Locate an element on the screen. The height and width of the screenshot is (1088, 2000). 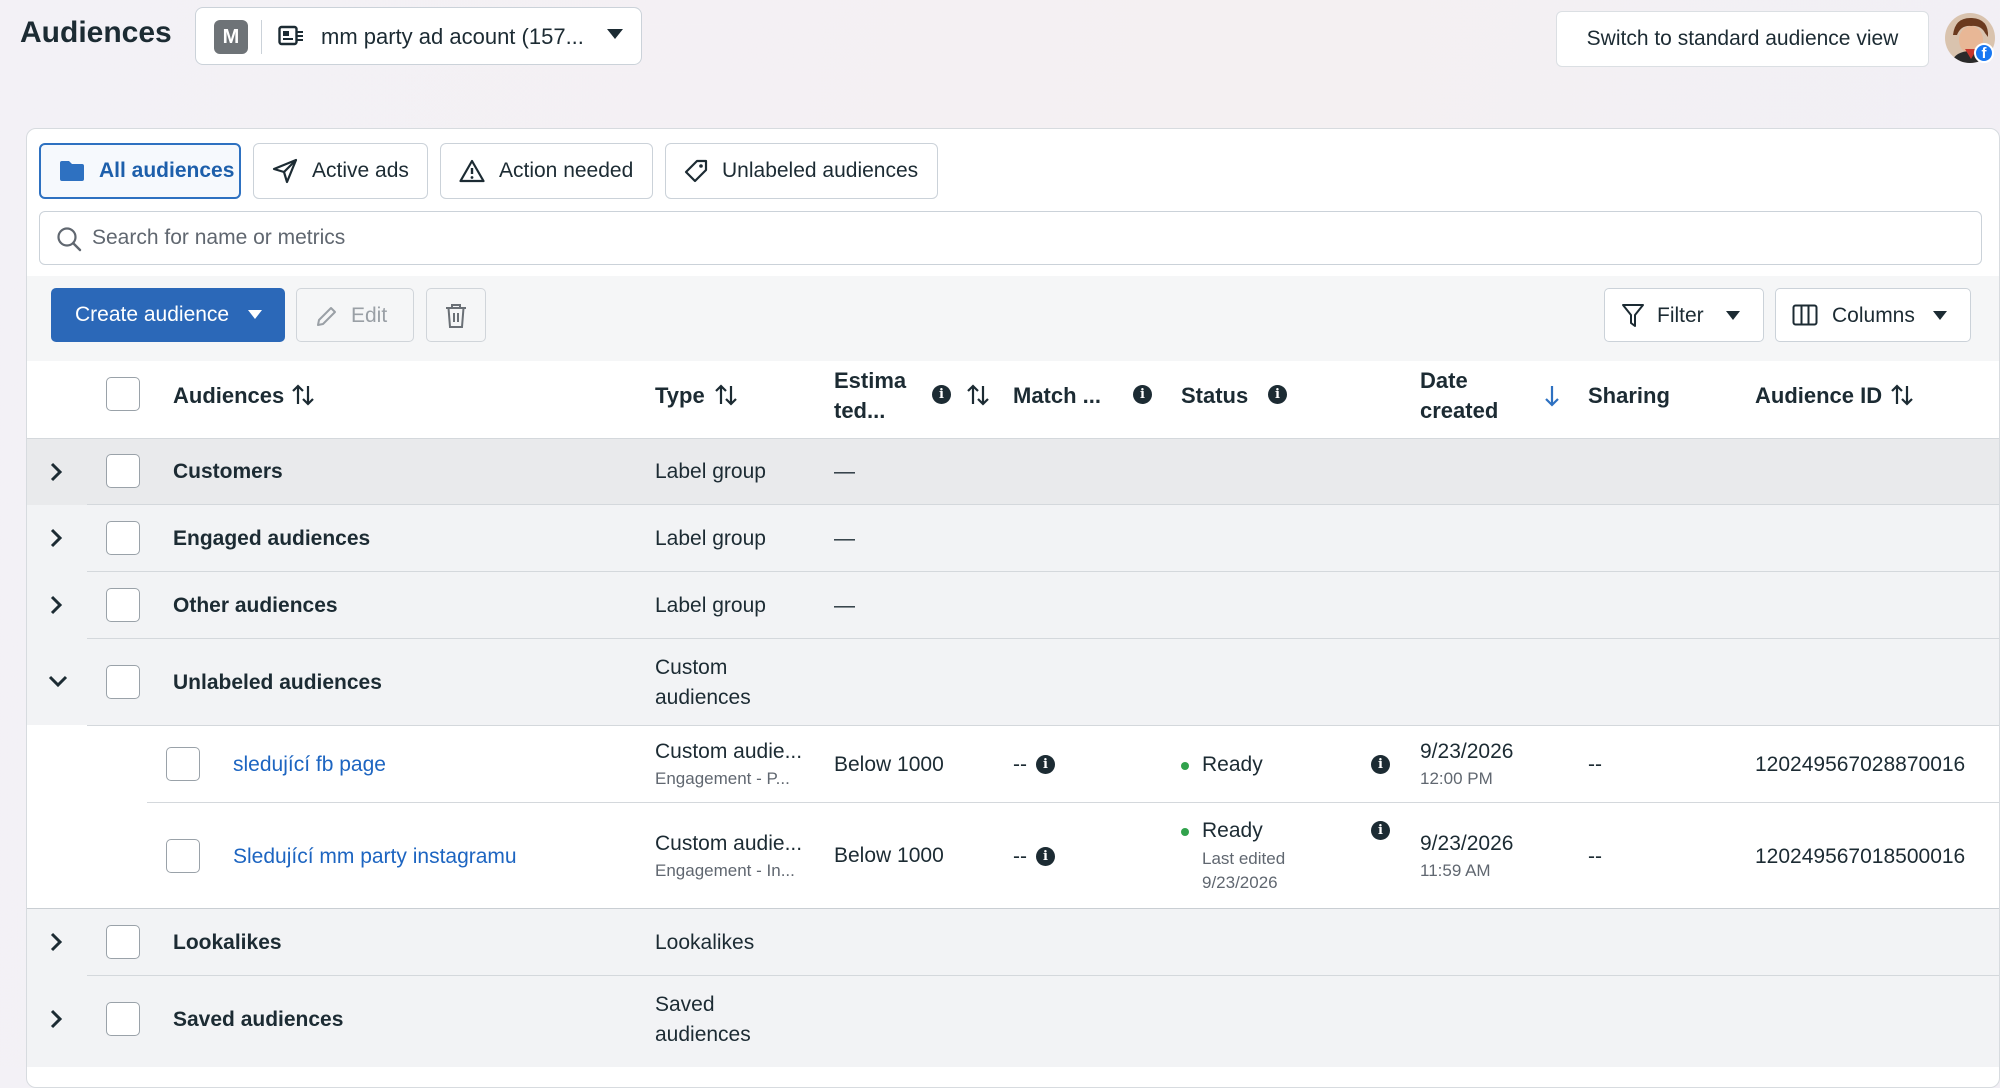
tab-unlabeled-audiences: Unlabeled audiences is located at coordinates (801, 171).